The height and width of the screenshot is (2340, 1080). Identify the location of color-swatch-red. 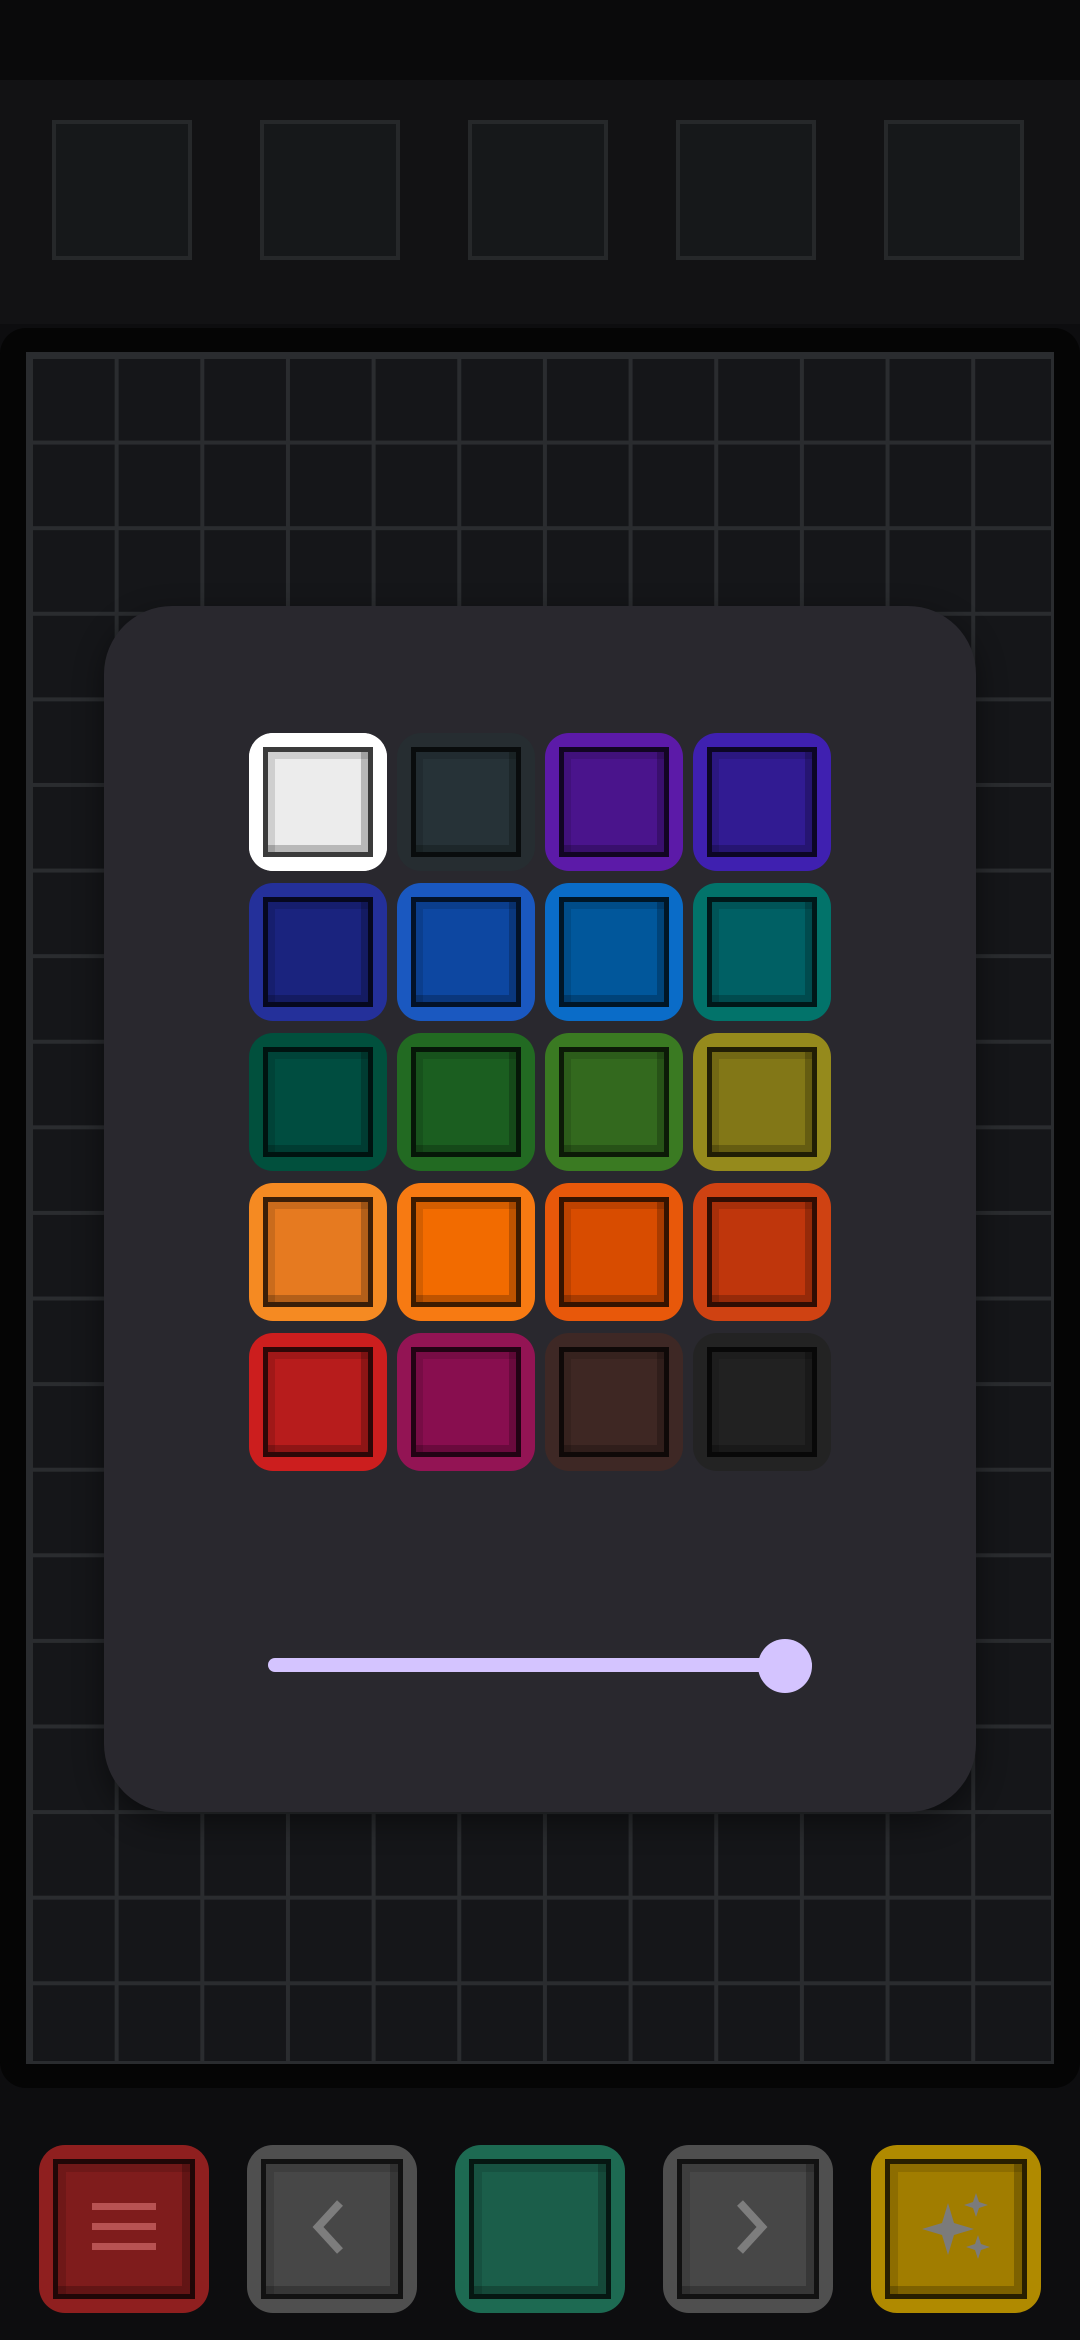
(318, 1402).